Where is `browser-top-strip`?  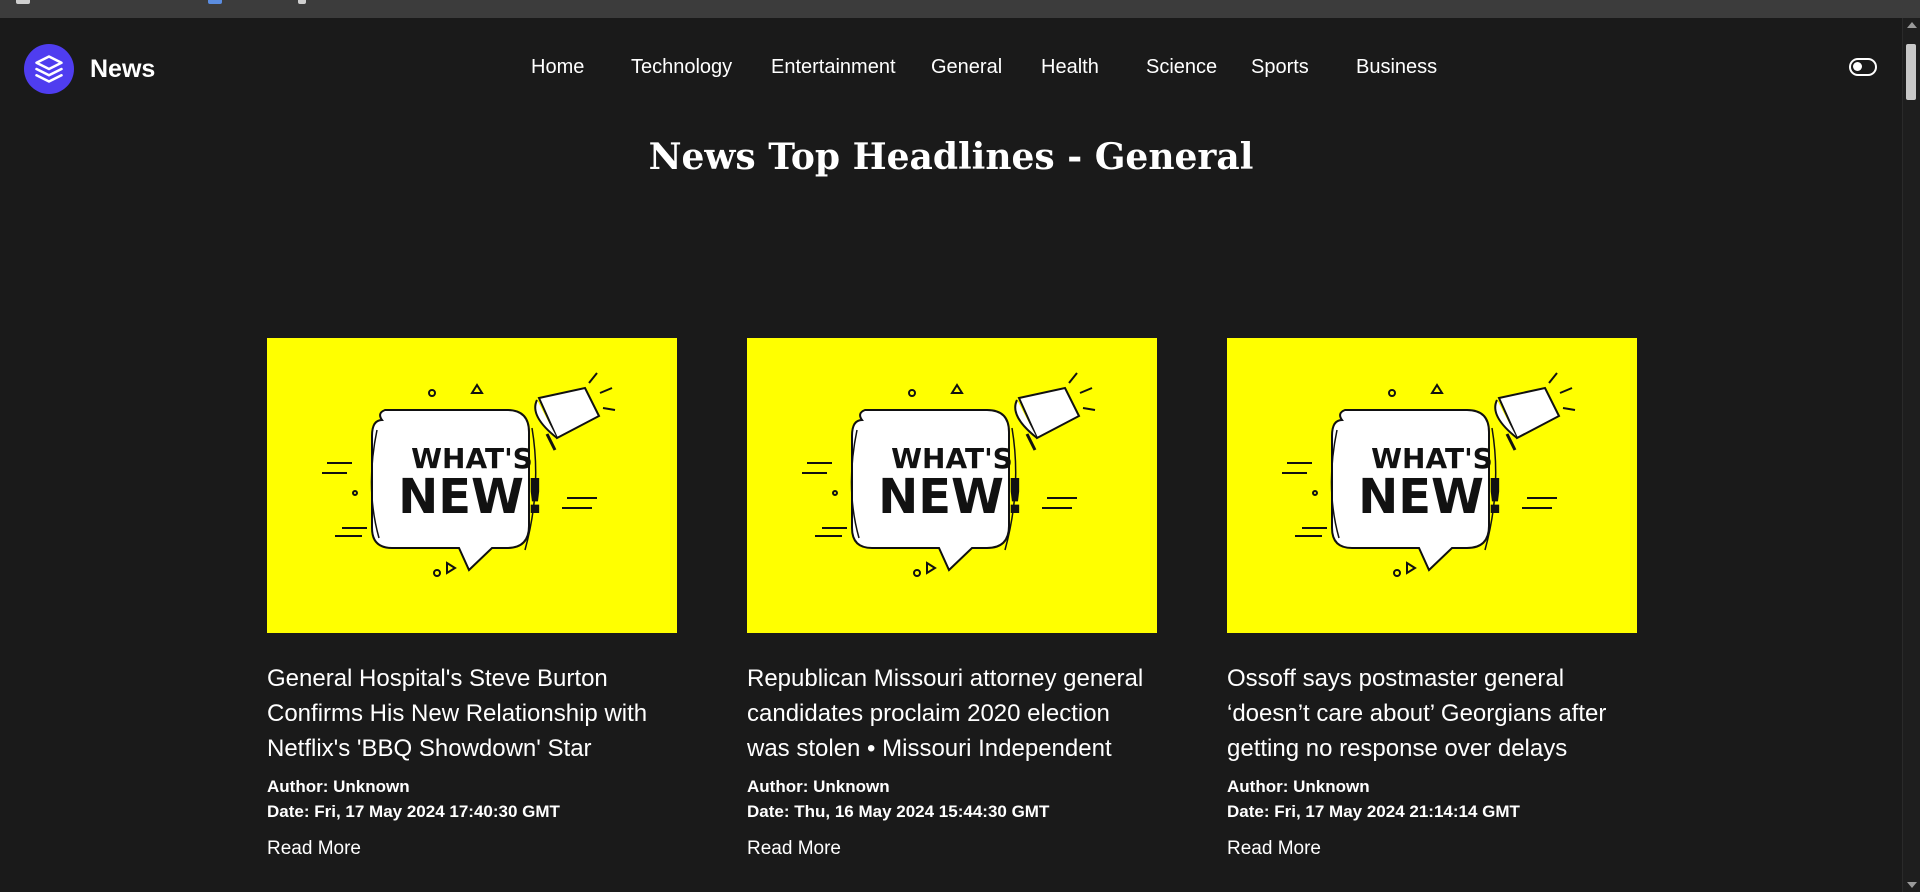 browser-top-strip is located at coordinates (960, 9).